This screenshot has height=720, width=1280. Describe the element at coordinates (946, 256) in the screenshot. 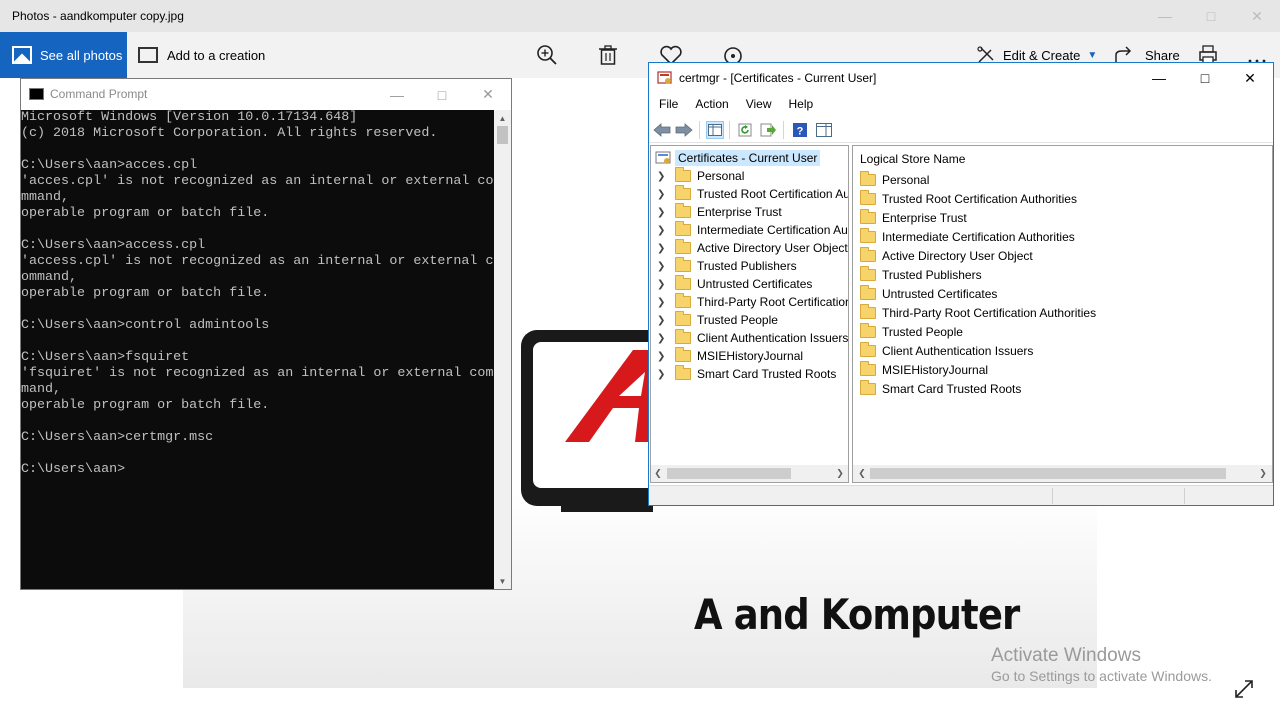

I see `list-item: Active Directory User Object` at that location.